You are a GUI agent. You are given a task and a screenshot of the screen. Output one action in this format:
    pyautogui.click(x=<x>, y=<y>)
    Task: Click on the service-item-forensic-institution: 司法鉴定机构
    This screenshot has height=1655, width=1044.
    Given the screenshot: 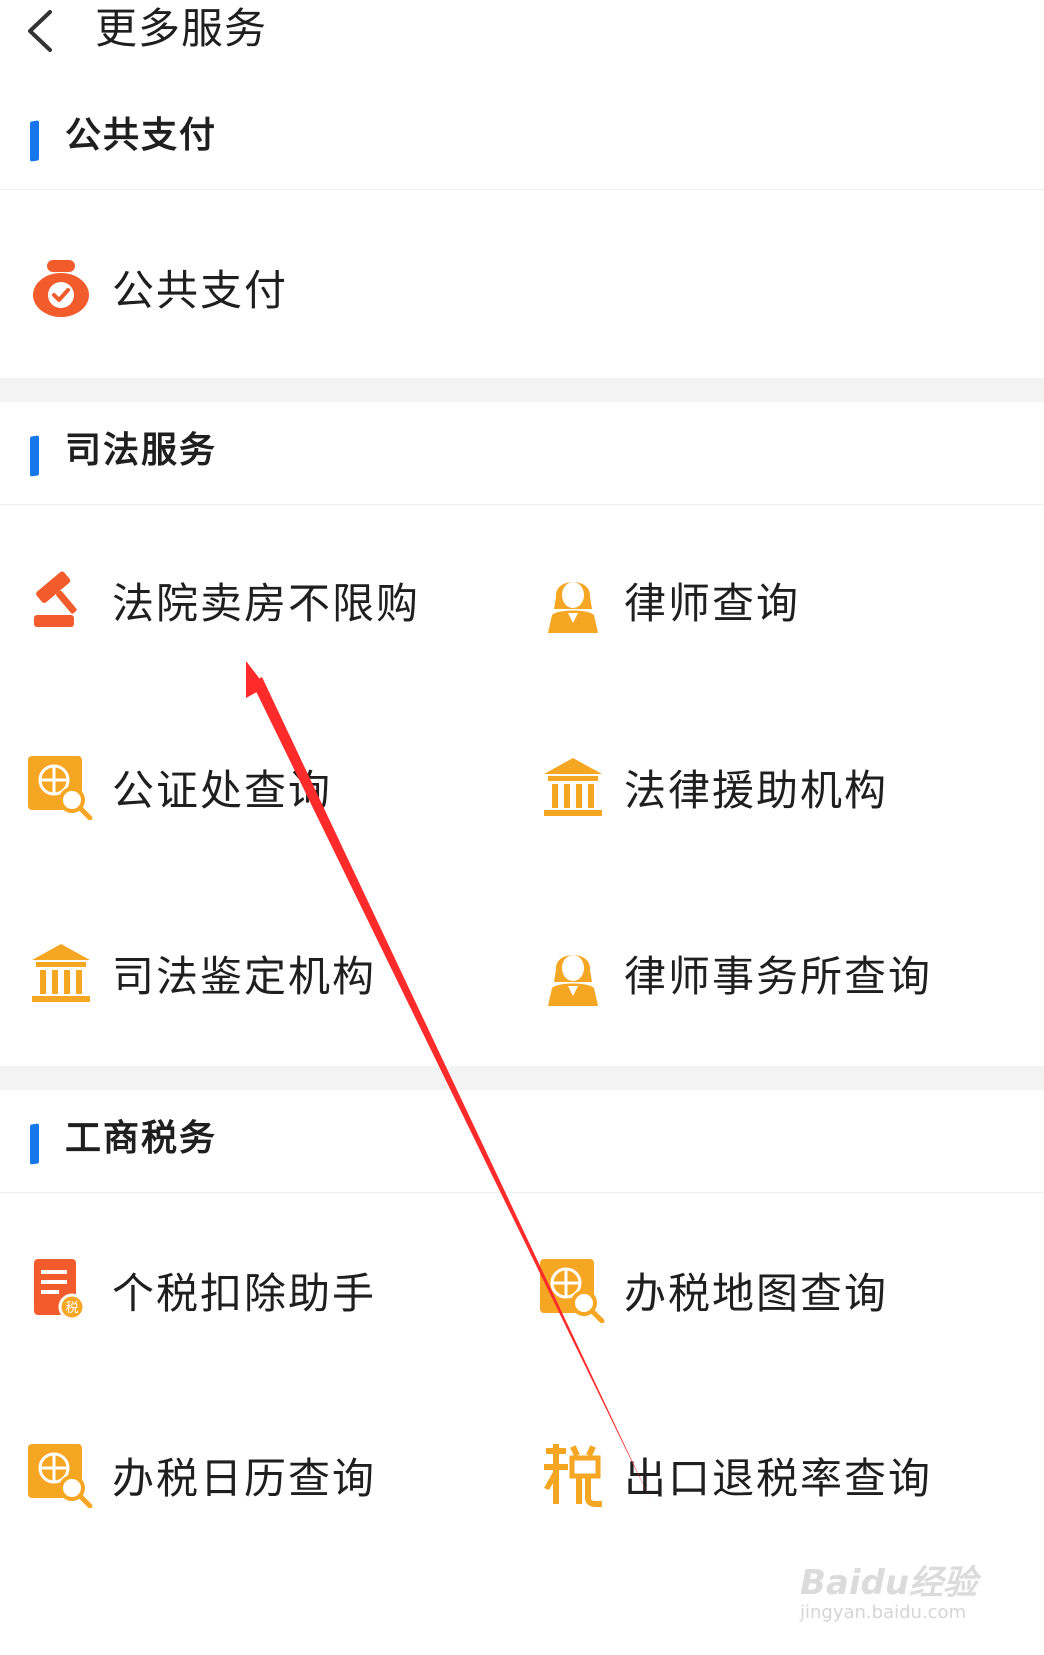 What is the action you would take?
    pyautogui.click(x=202, y=973)
    